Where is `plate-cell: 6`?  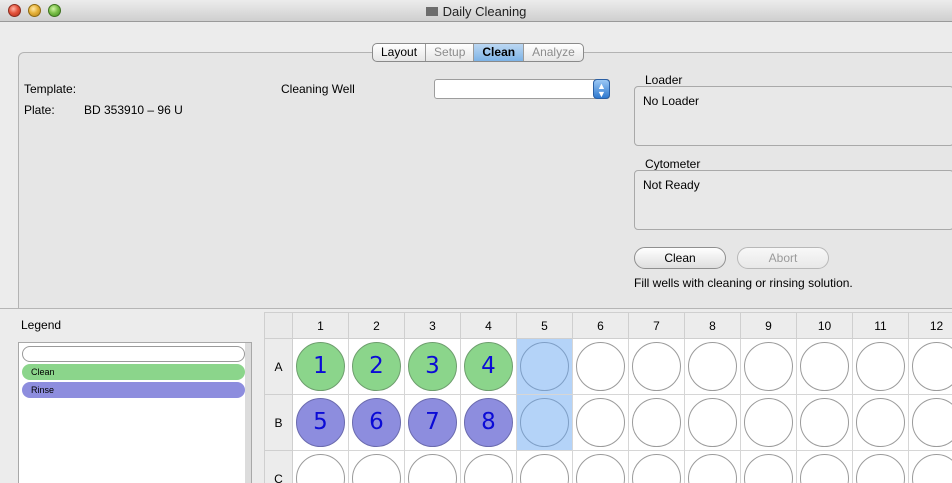
plate-cell: 6 is located at coordinates (377, 423).